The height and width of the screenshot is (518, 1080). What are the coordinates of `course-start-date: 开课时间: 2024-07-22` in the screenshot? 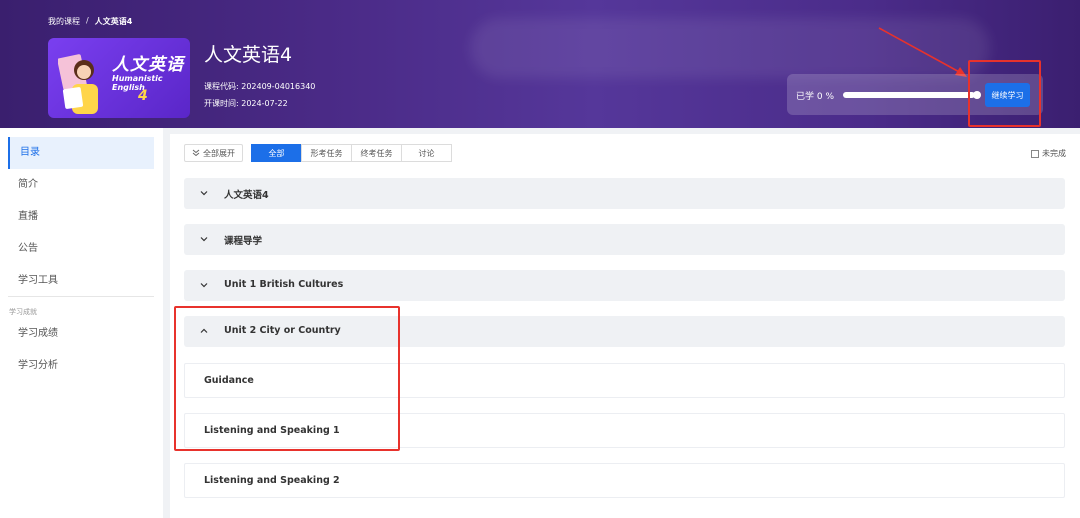 It's located at (246, 103).